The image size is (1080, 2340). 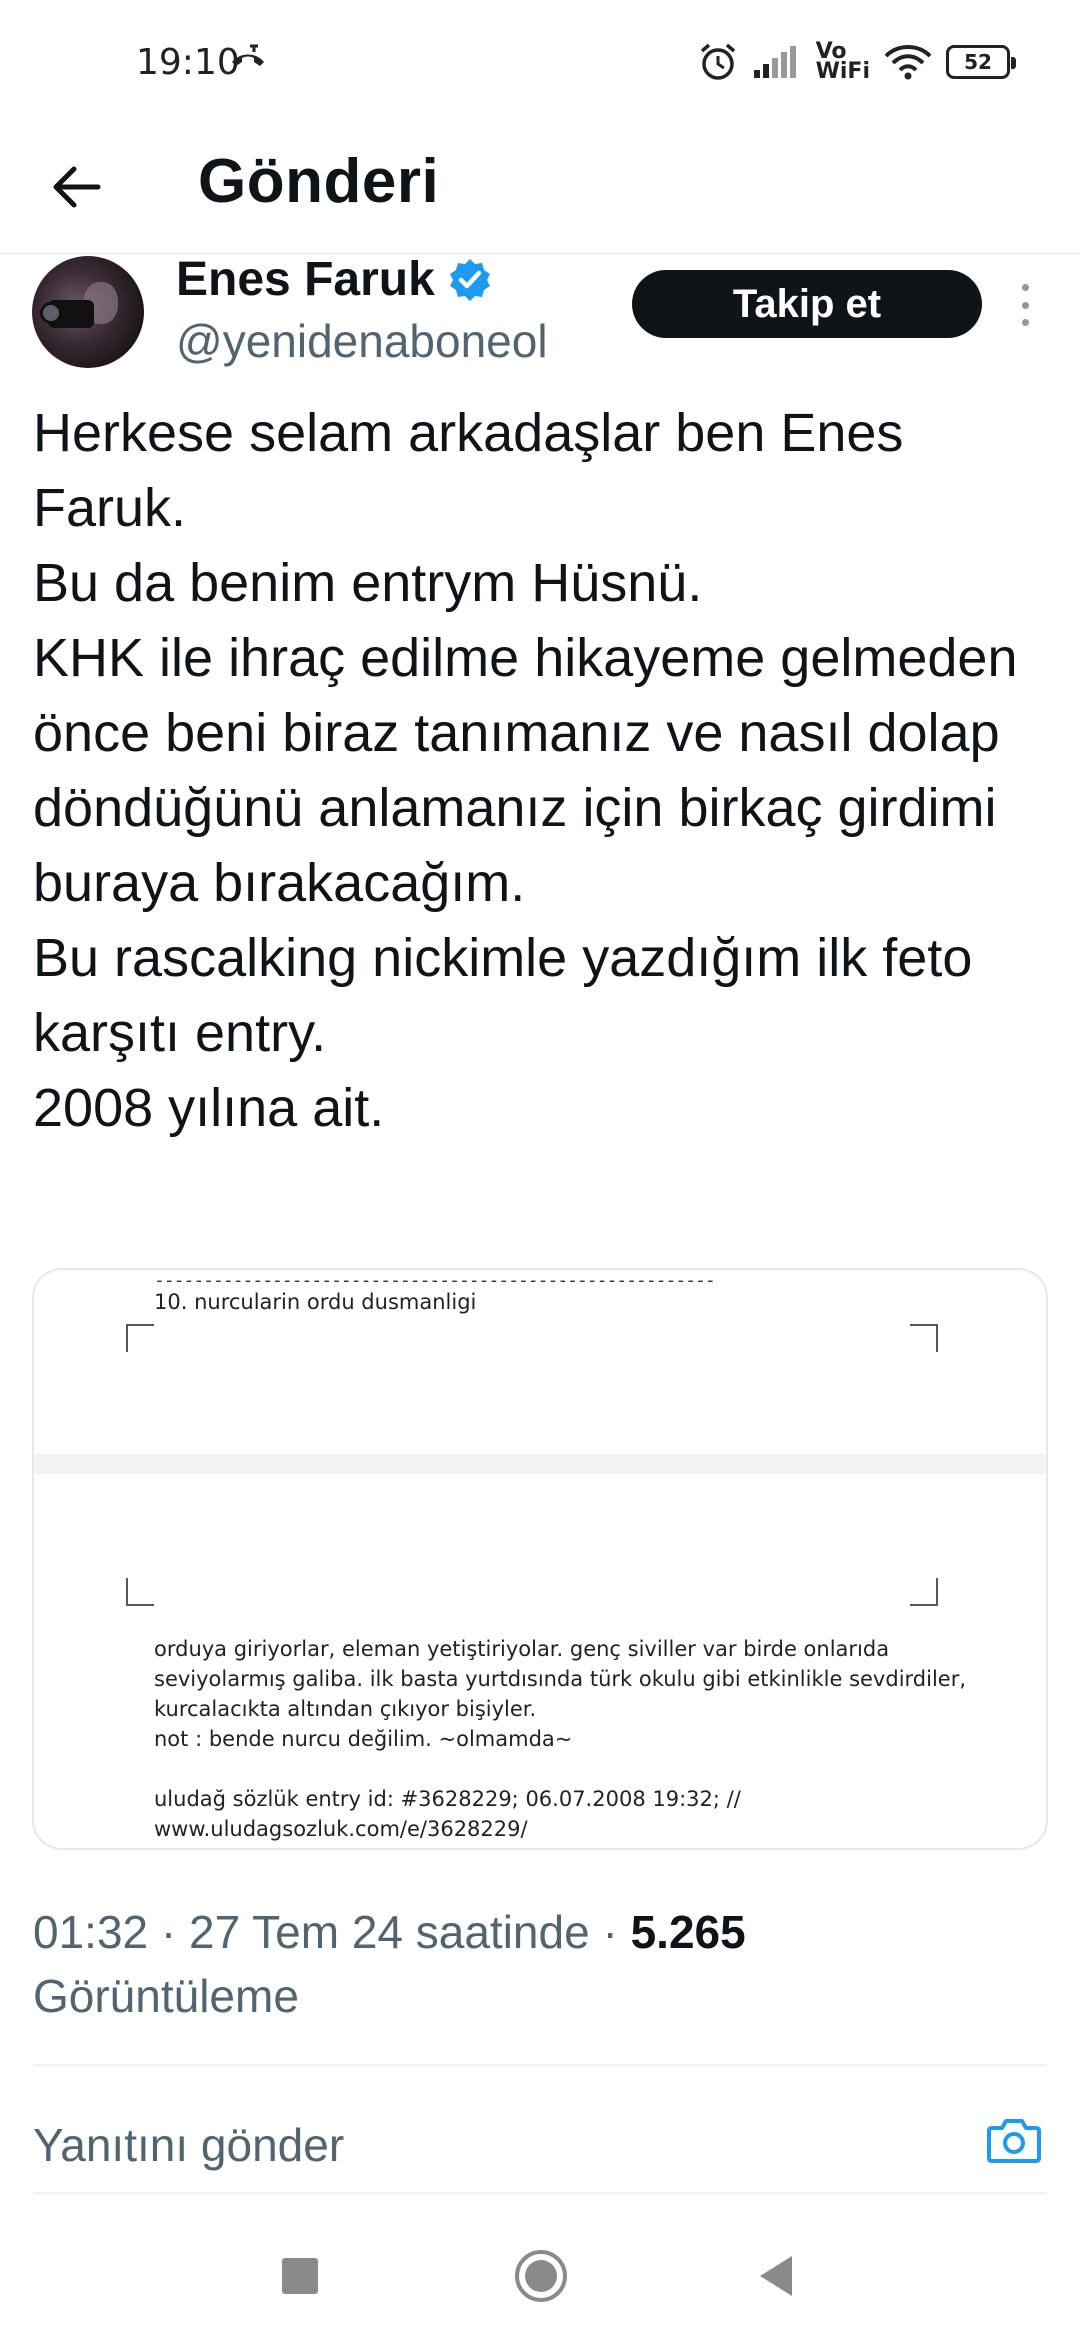 I want to click on views-count: 5.265, so click(x=688, y=1932).